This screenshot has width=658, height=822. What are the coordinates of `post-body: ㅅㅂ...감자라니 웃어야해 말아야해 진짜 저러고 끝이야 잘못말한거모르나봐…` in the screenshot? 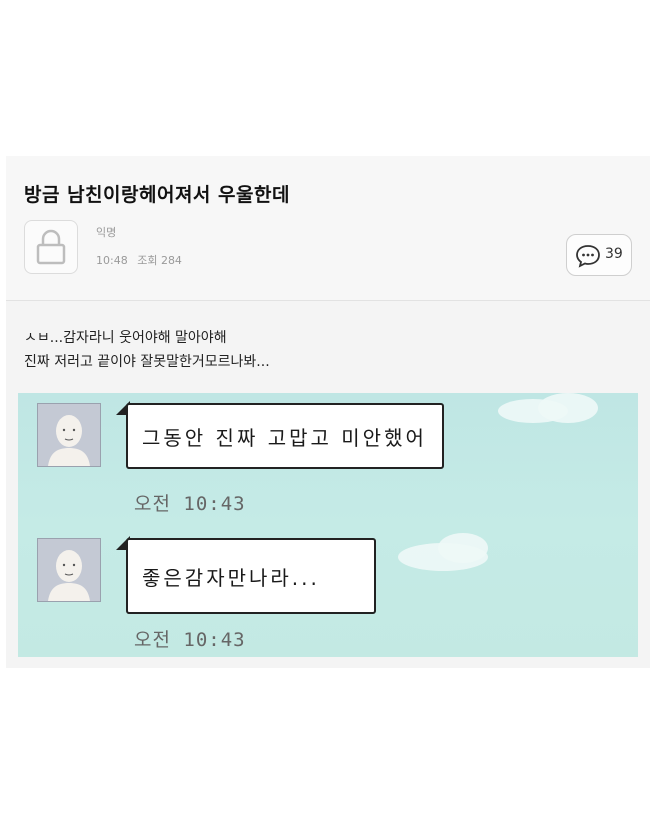 It's located at (147, 350).